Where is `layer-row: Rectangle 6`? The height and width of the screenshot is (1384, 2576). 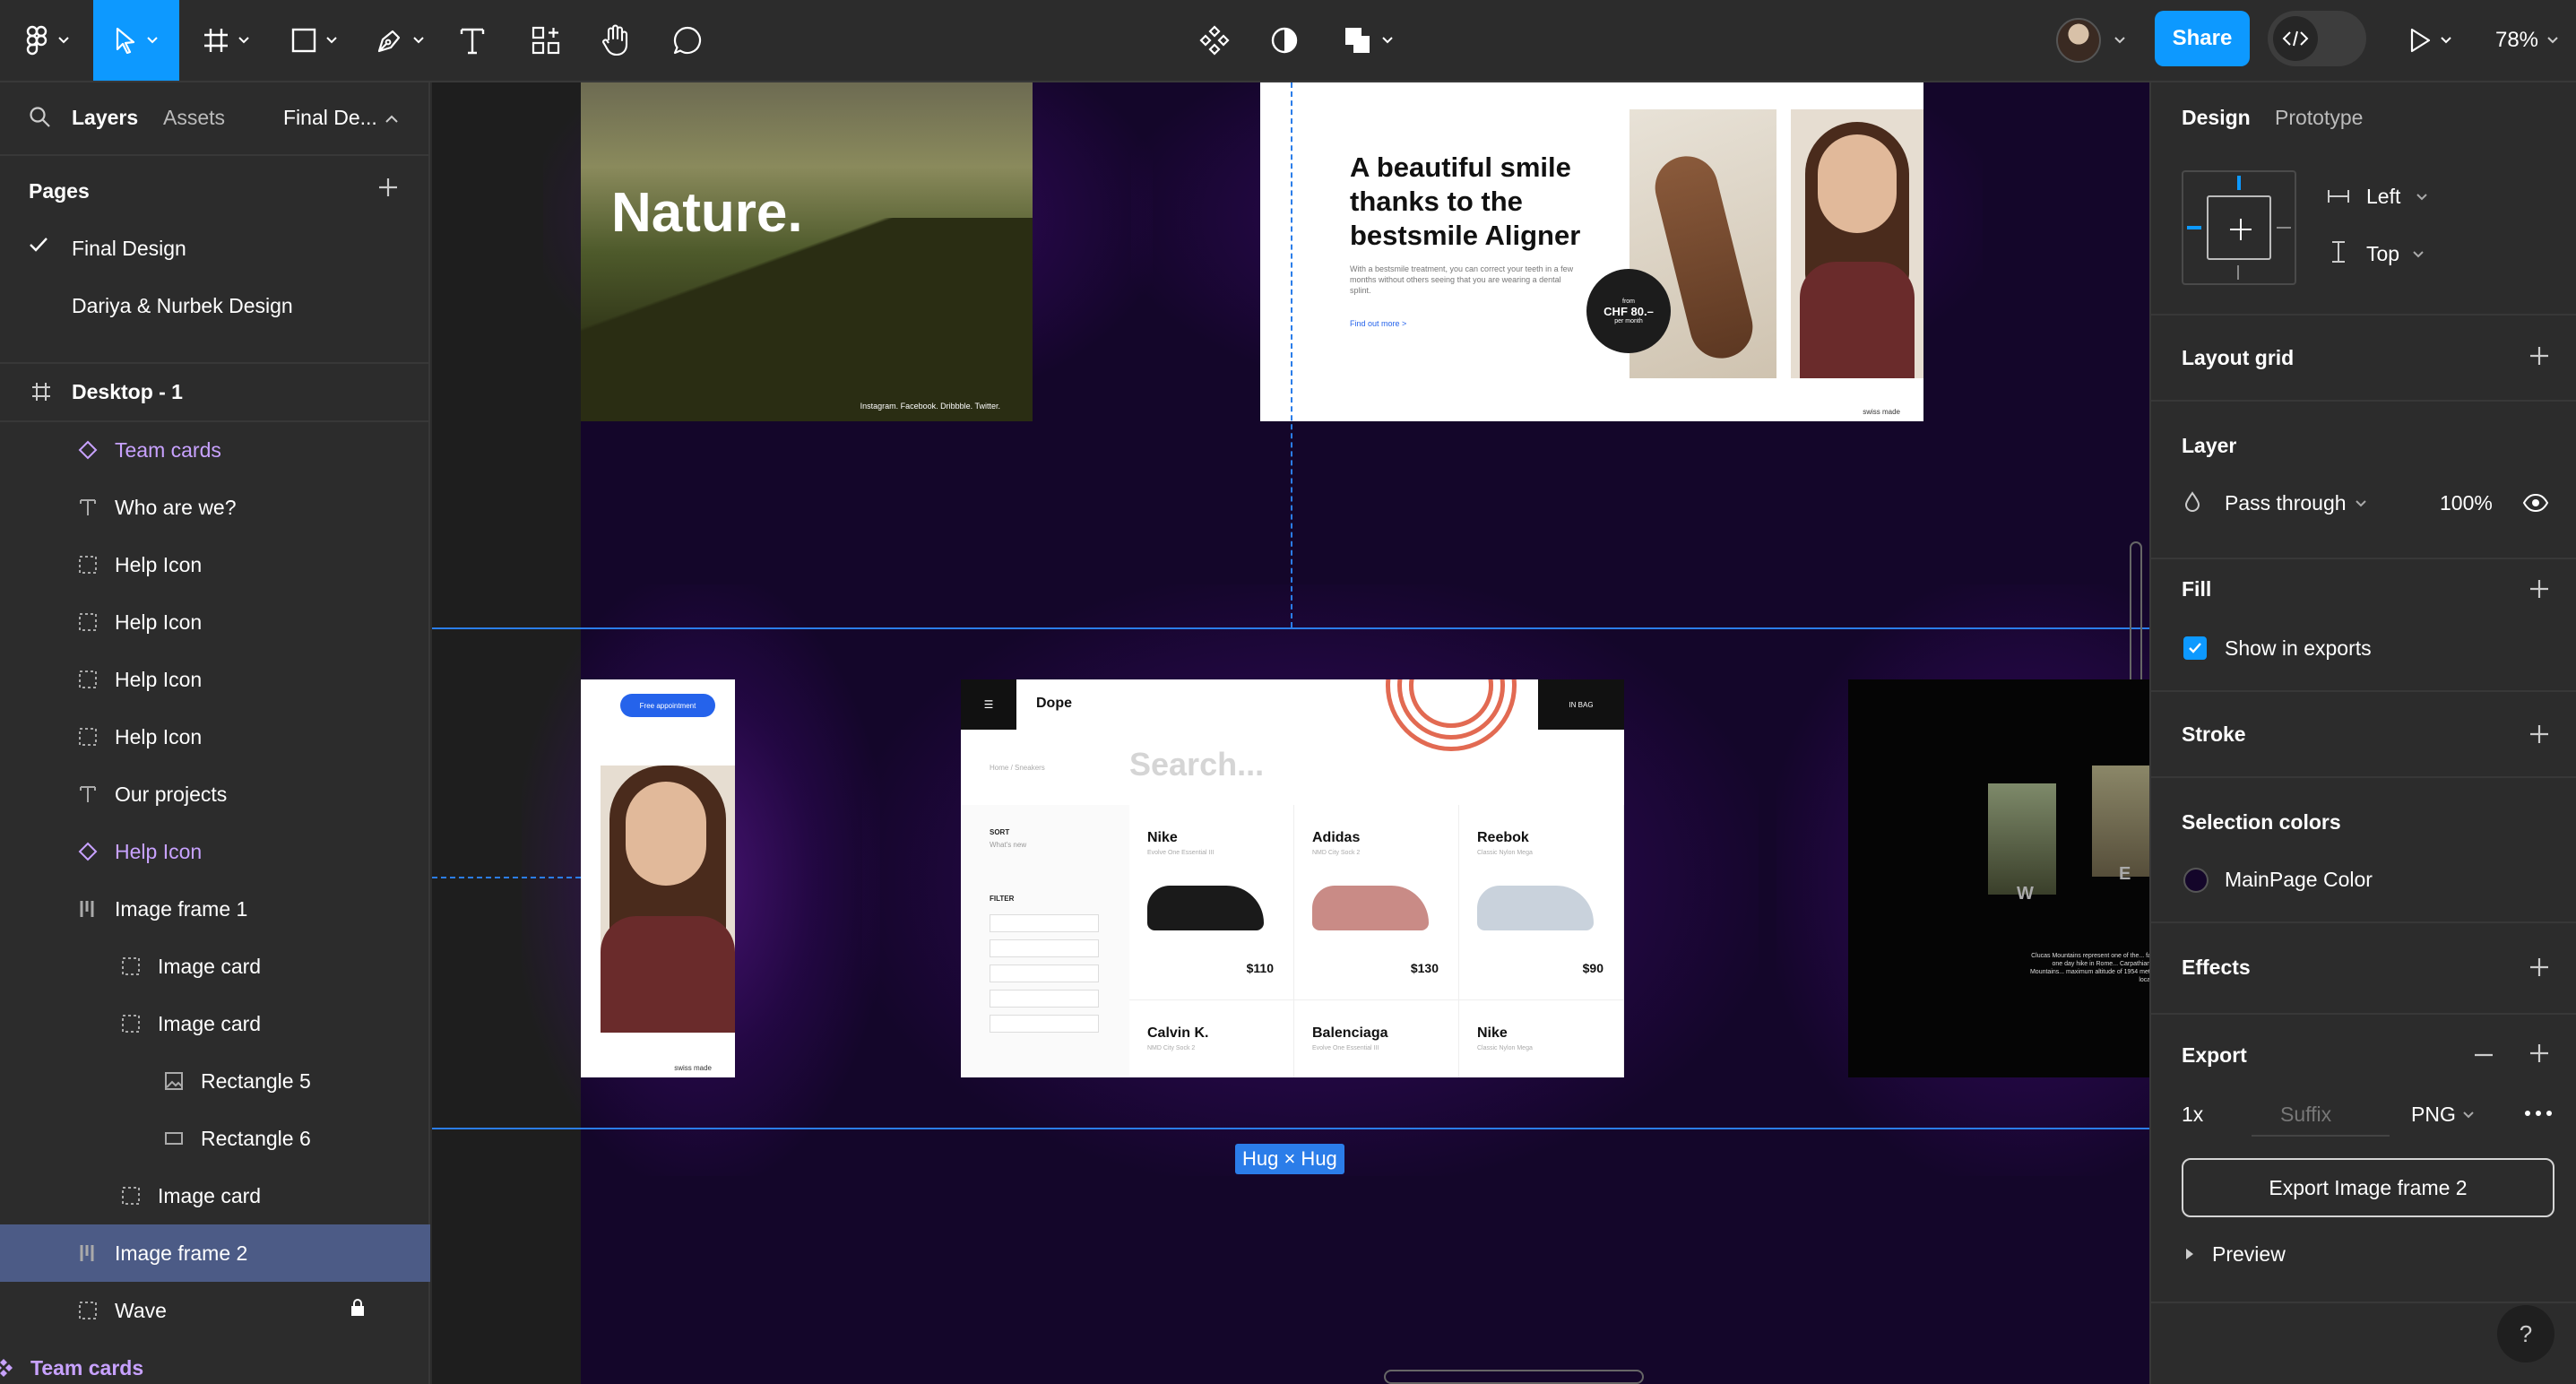 layer-row: Rectangle 6 is located at coordinates (215, 1138).